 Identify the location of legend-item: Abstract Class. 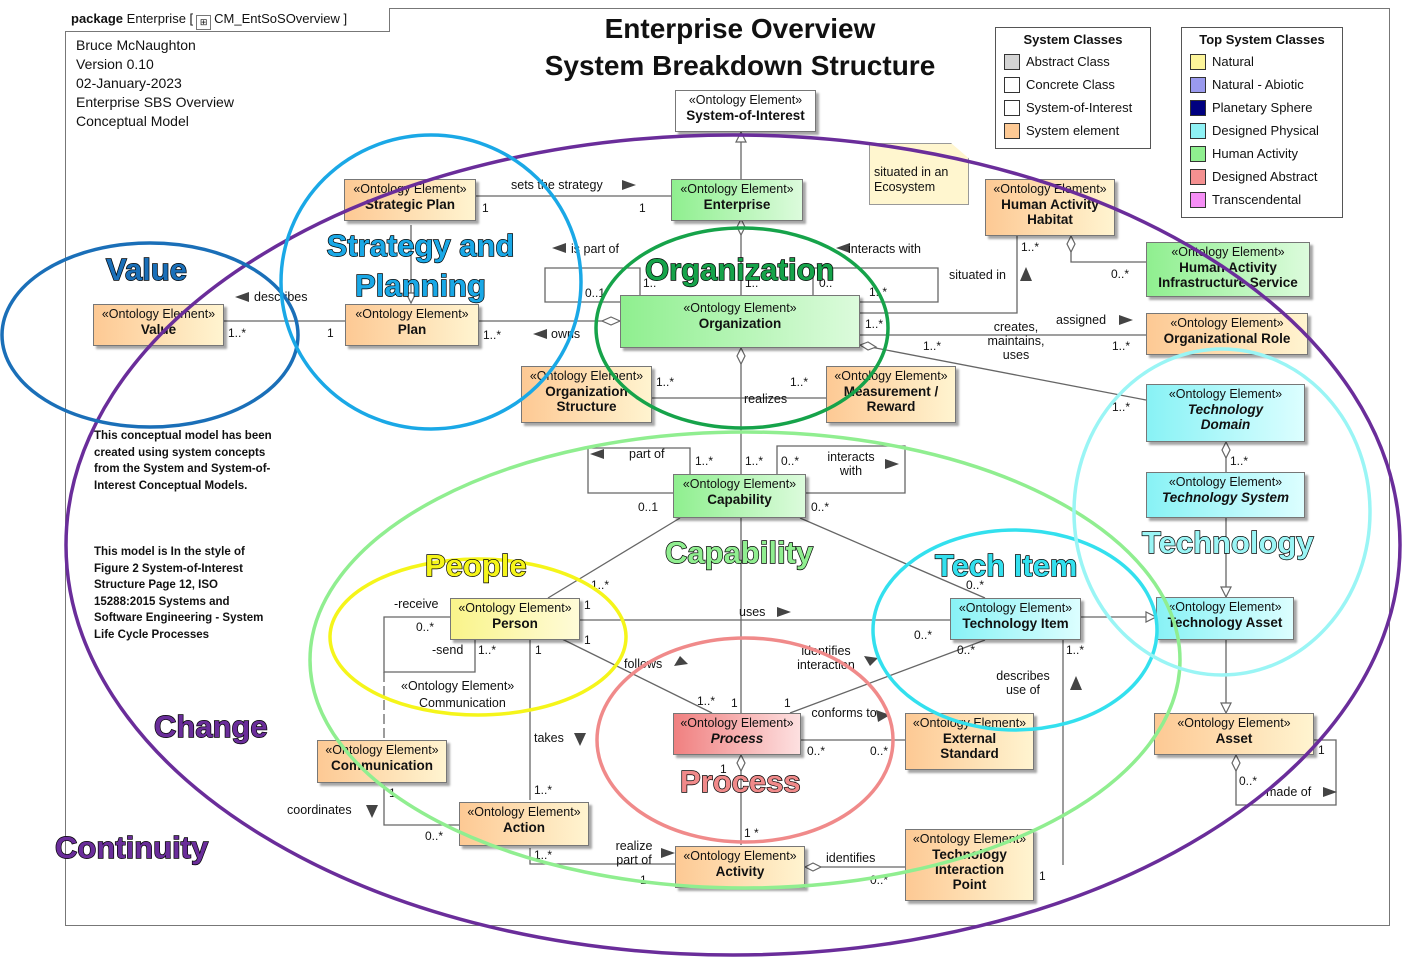
(1073, 61).